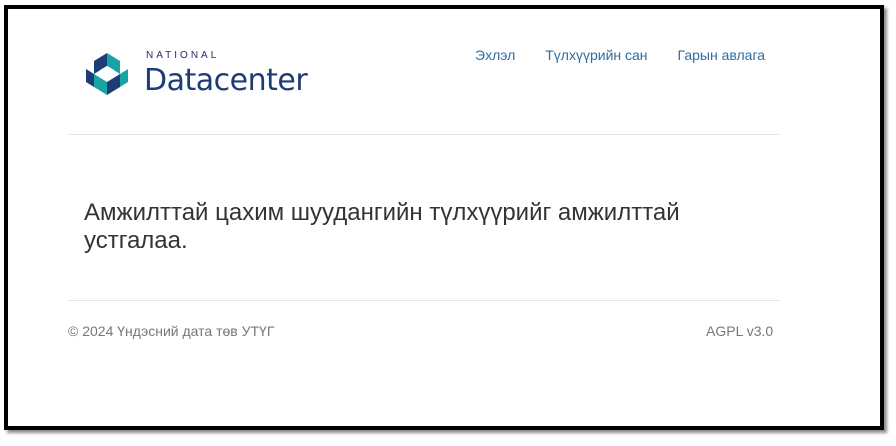 Image resolution: width=896 pixels, height=446 pixels. I want to click on logo-text: NATIONAL Datacenter, so click(226, 73).